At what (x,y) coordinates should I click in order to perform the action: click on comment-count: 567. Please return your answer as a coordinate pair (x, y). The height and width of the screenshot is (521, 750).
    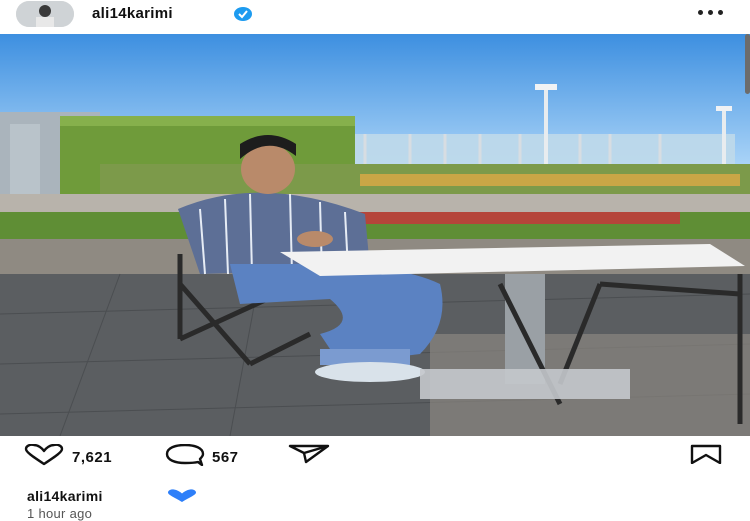
    Looking at the image, I should click on (225, 457).